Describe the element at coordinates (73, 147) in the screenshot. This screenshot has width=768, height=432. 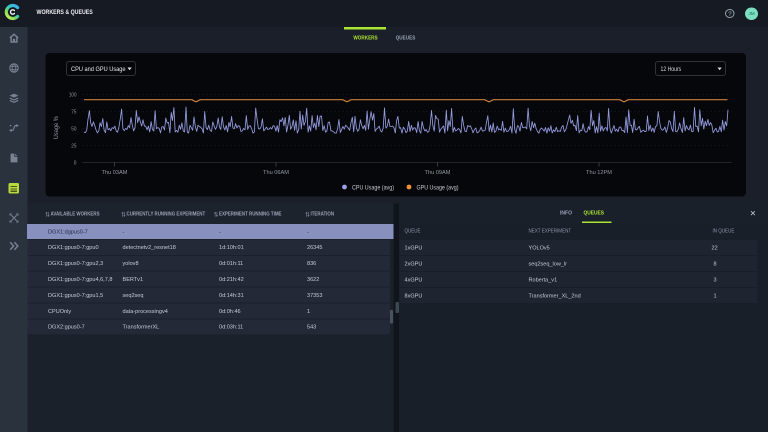
I see `svg-text: 25` at that location.